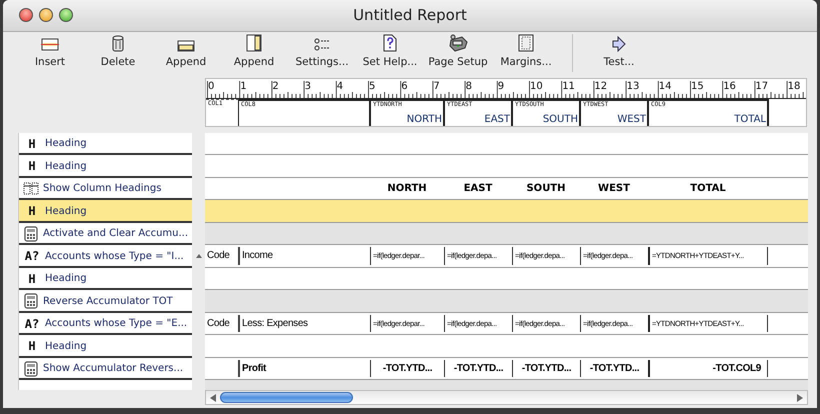  What do you see at coordinates (304, 368) in the screenshot?
I see `formula-cell: Profit` at bounding box center [304, 368].